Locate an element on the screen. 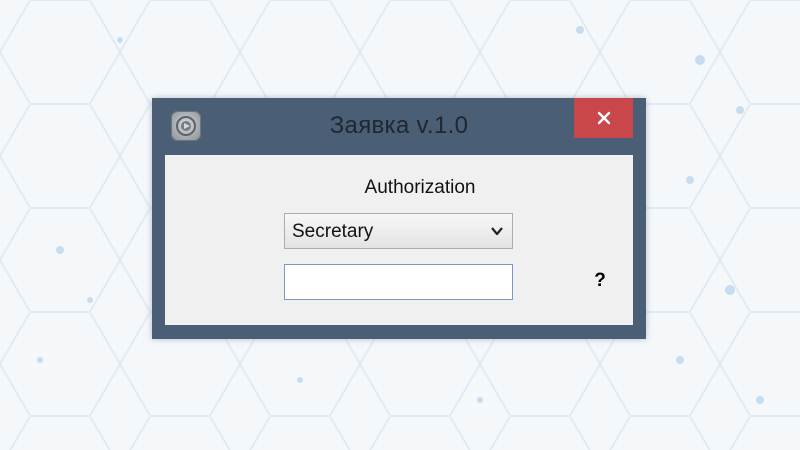  role-select: Secretary is located at coordinates (398, 231).